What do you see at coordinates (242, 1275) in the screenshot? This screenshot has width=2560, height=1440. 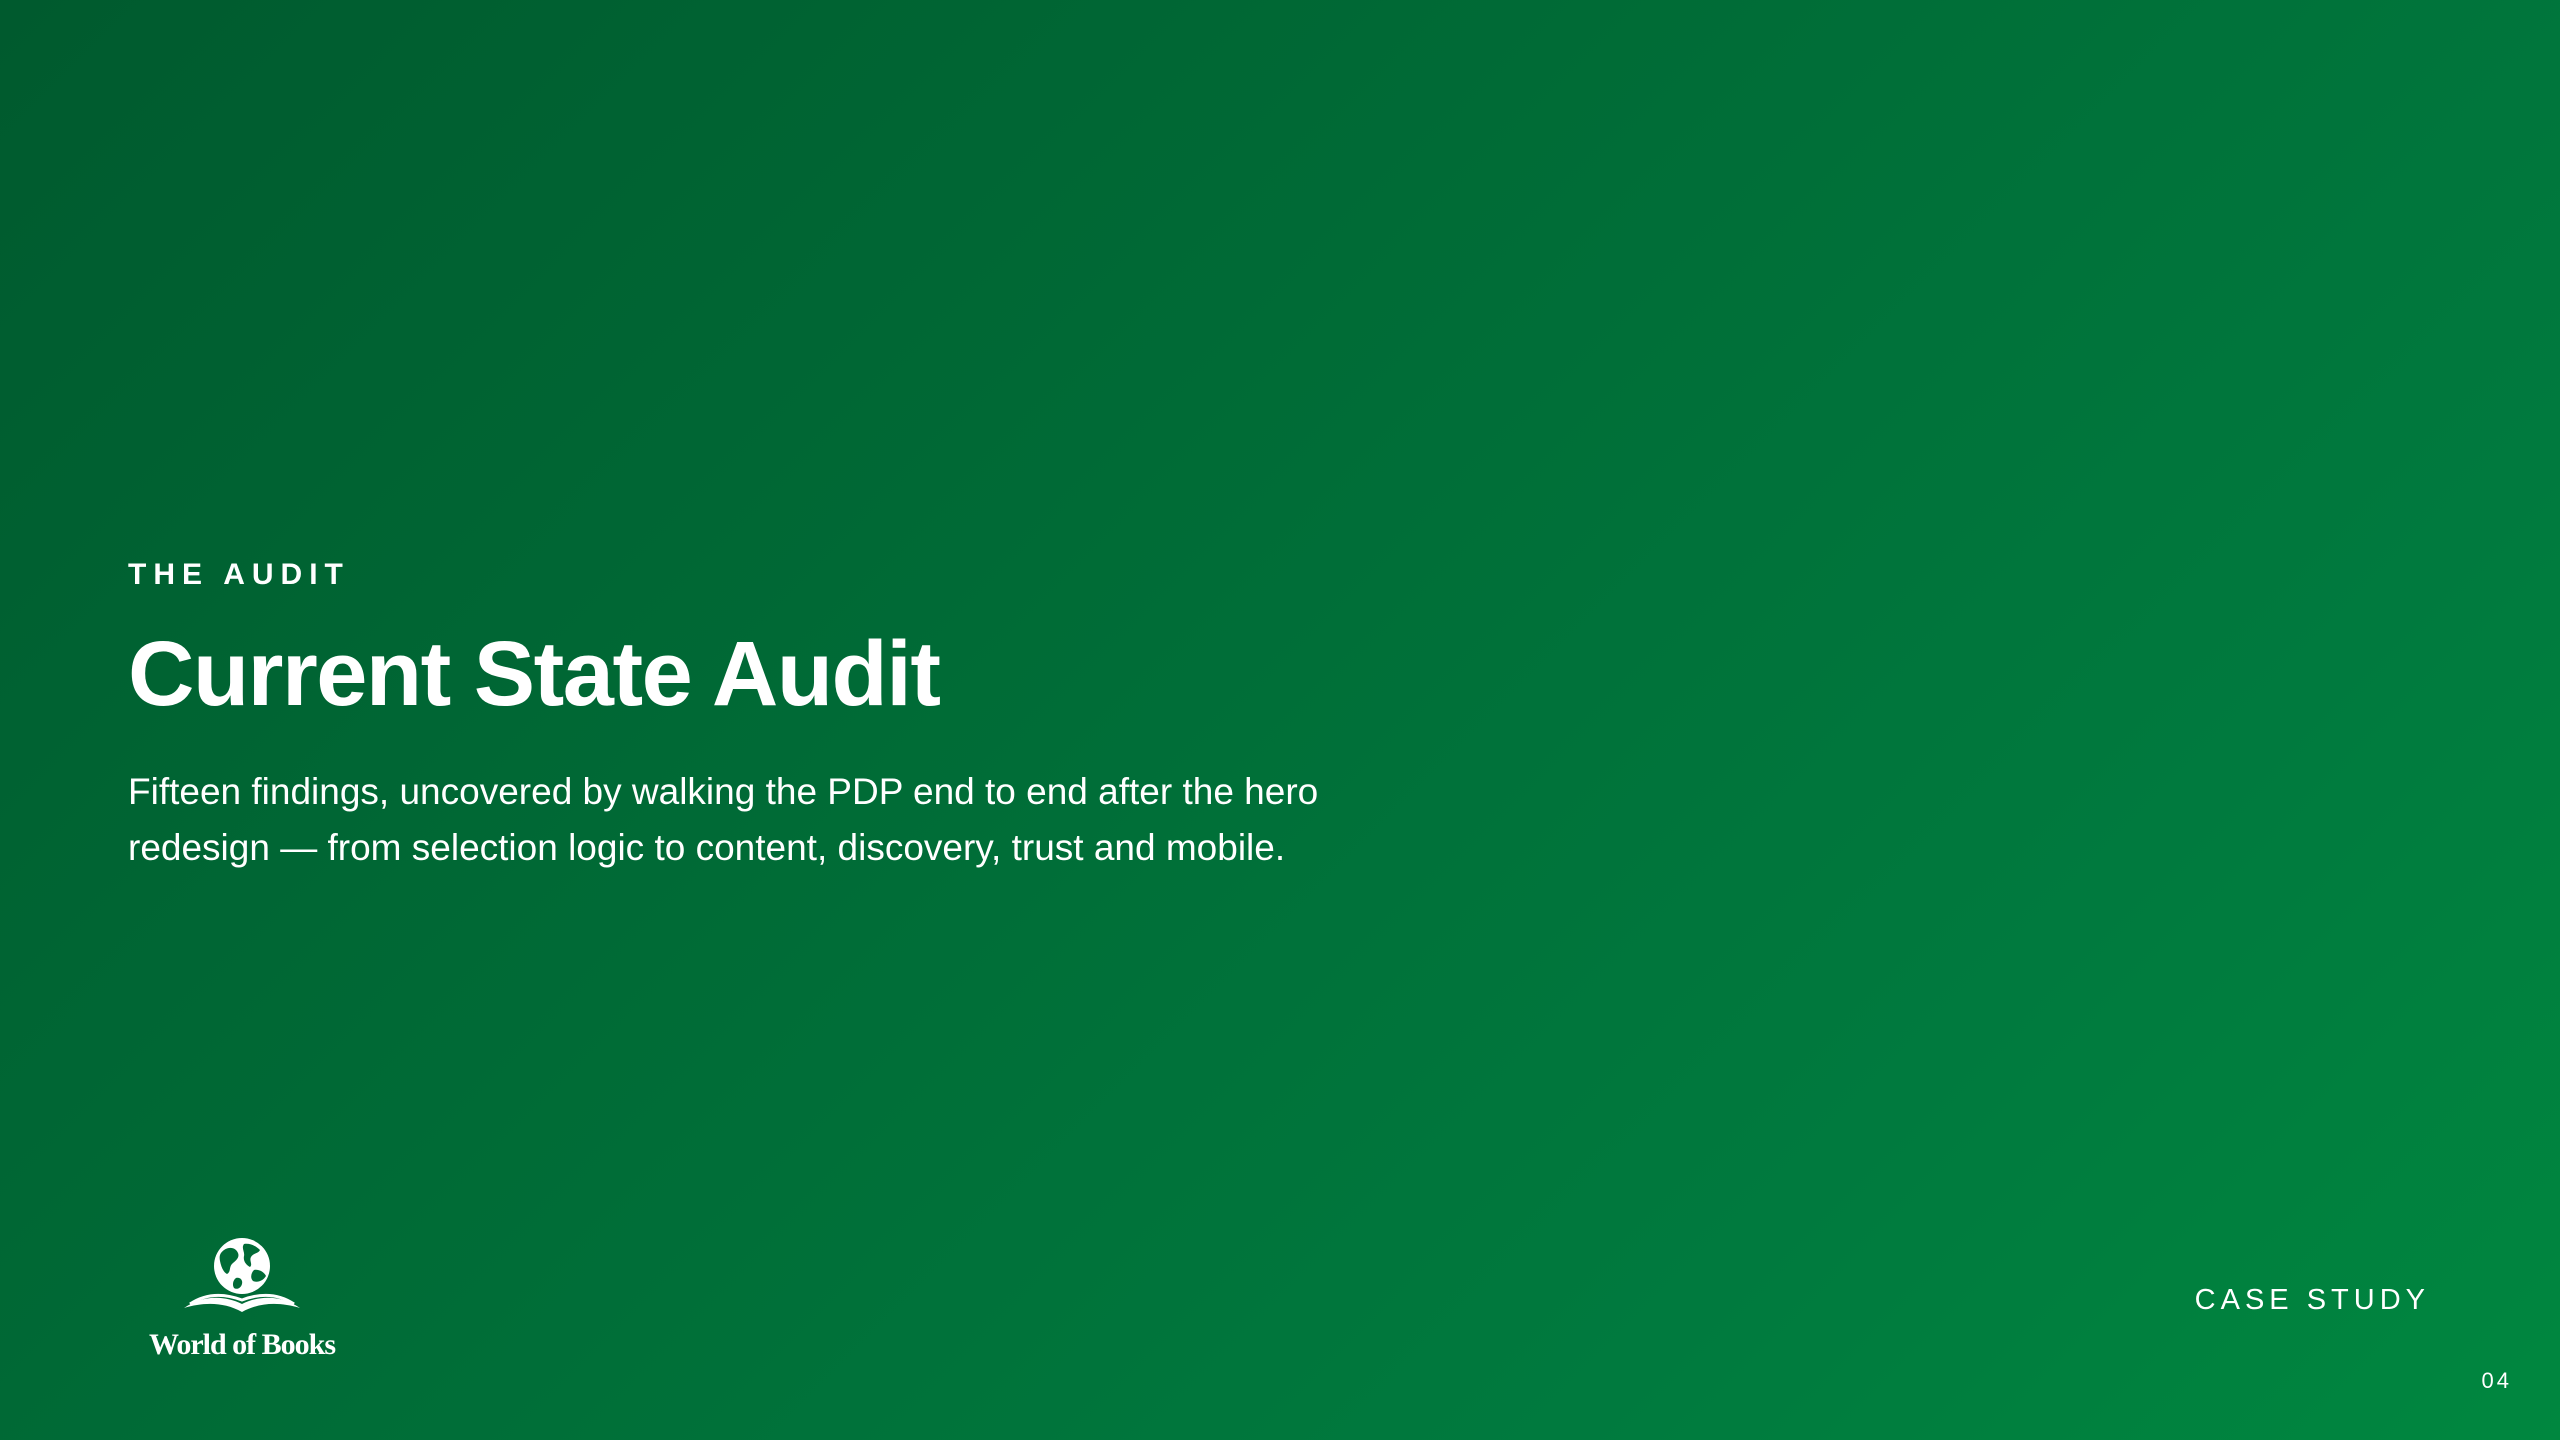 I see `globe-open-book-icon` at bounding box center [242, 1275].